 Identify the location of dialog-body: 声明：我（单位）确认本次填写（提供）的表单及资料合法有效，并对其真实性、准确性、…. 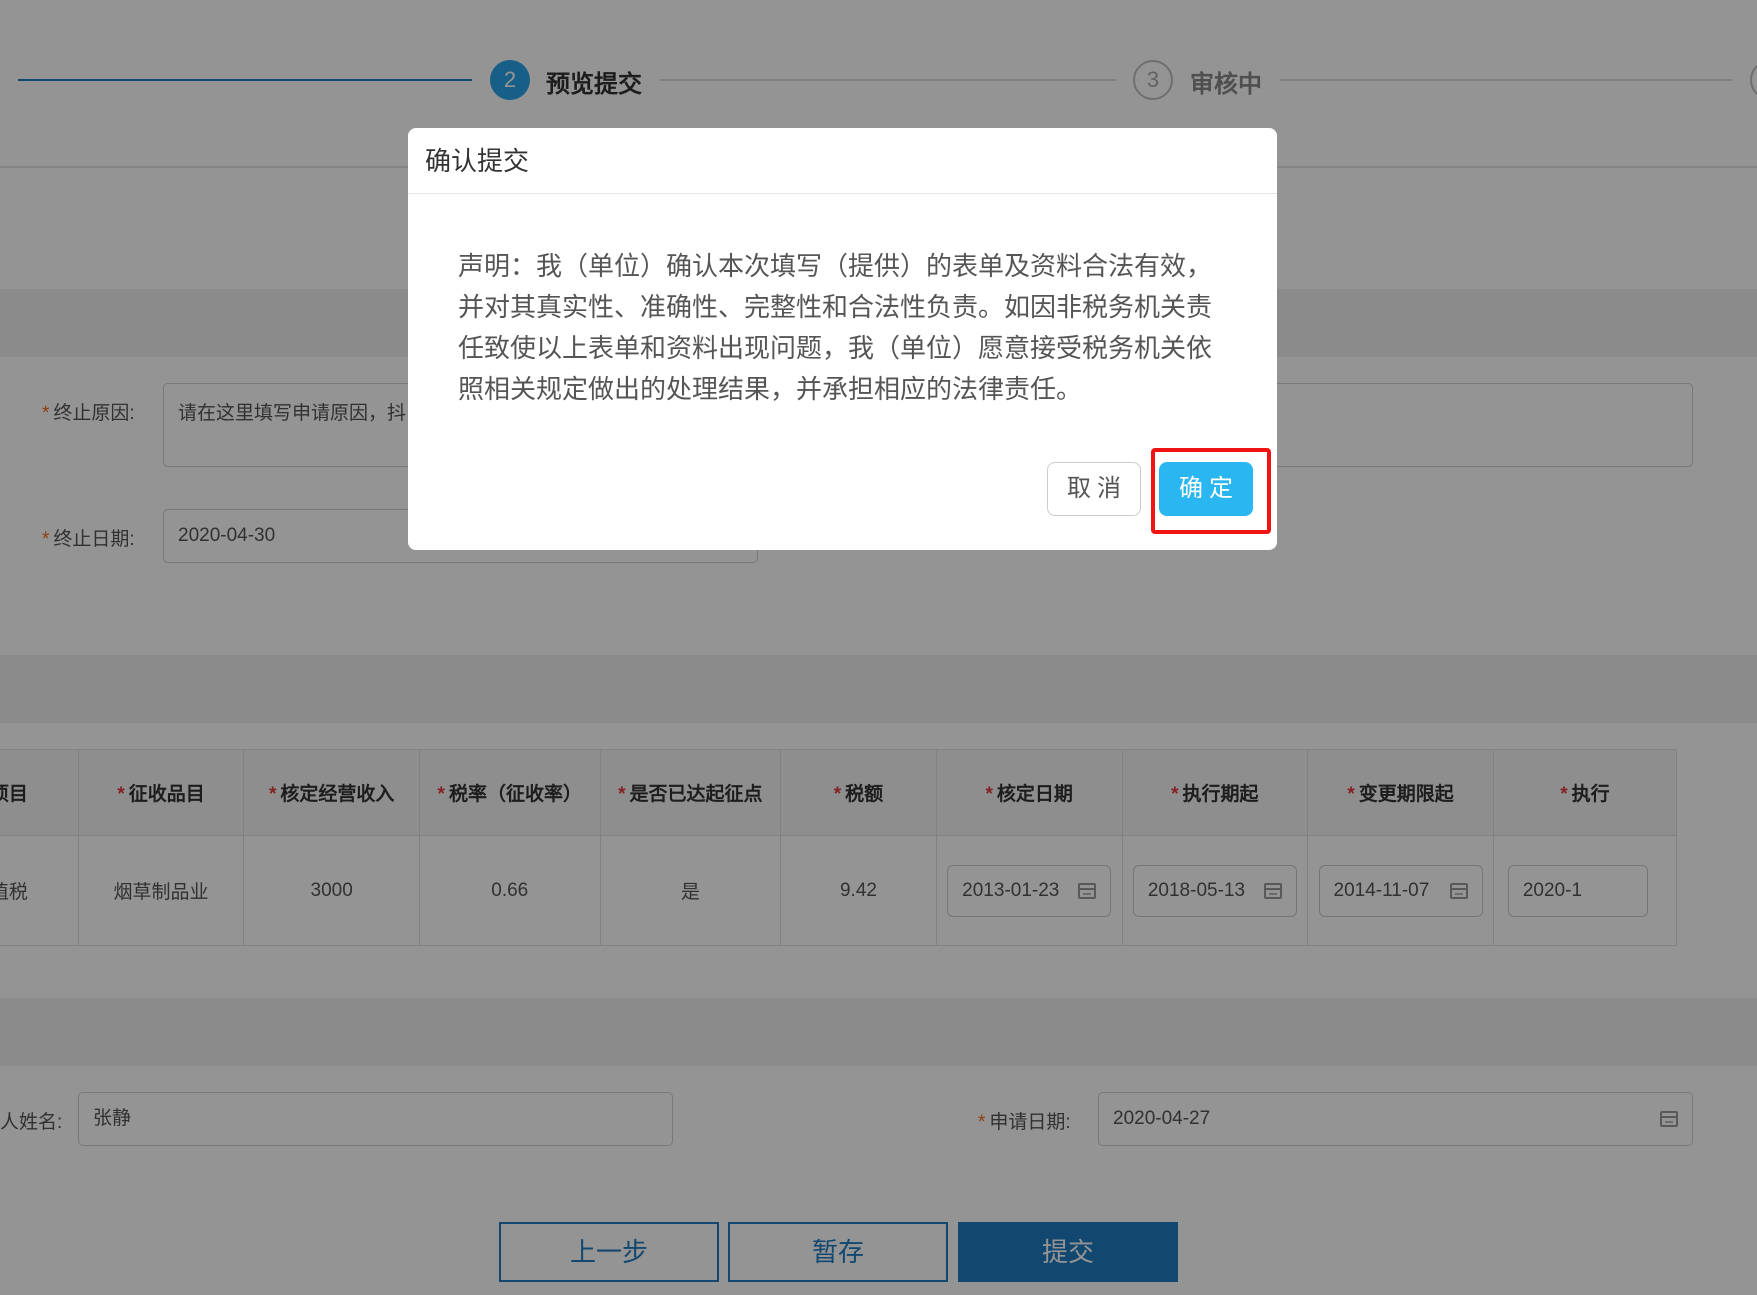
(835, 327).